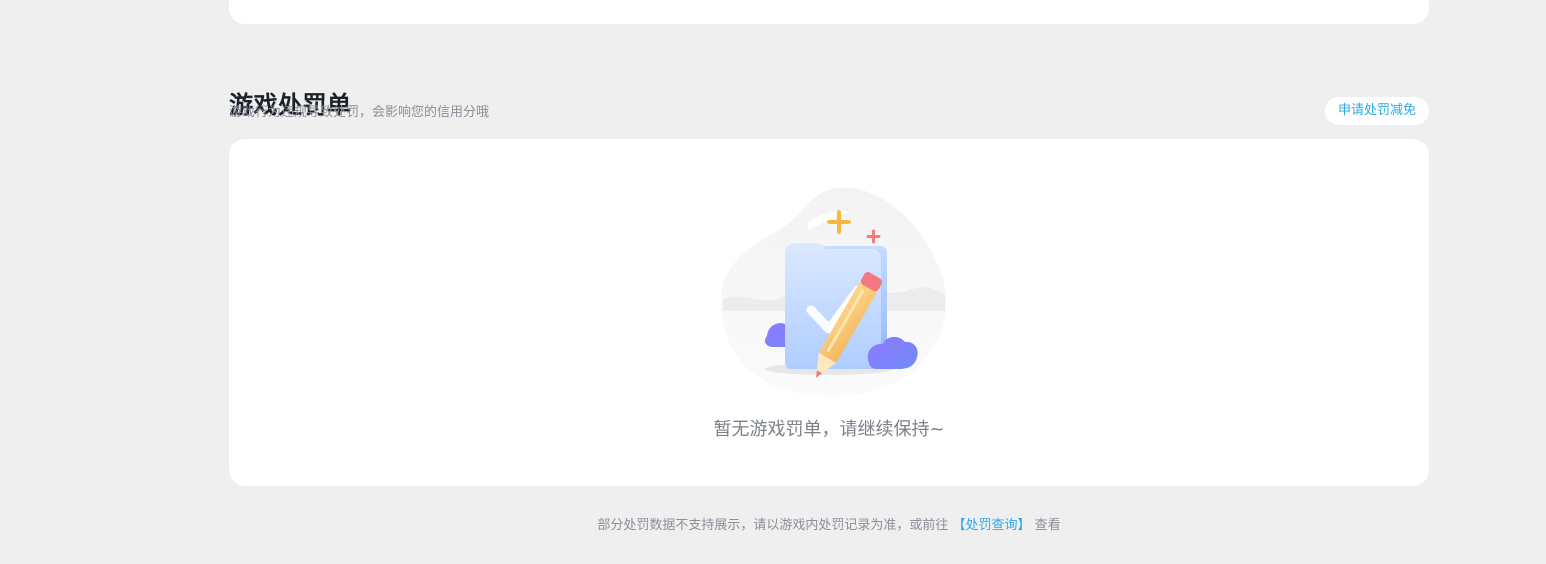 The width and height of the screenshot is (1546, 564). I want to click on footer-note-prefix: 部分处罚数据不支持展示，请以游戏内处罚记录为准，或前往, so click(773, 525).